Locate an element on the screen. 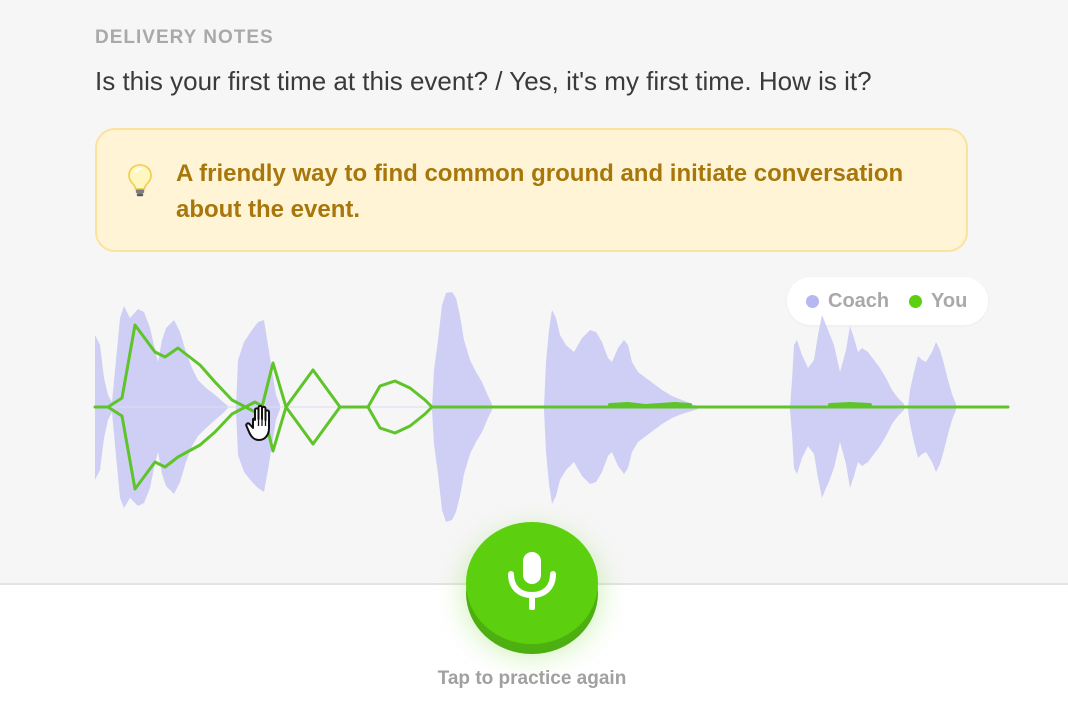 The height and width of the screenshot is (712, 1068). record-caption: Tap to practice again is located at coordinates (532, 678).